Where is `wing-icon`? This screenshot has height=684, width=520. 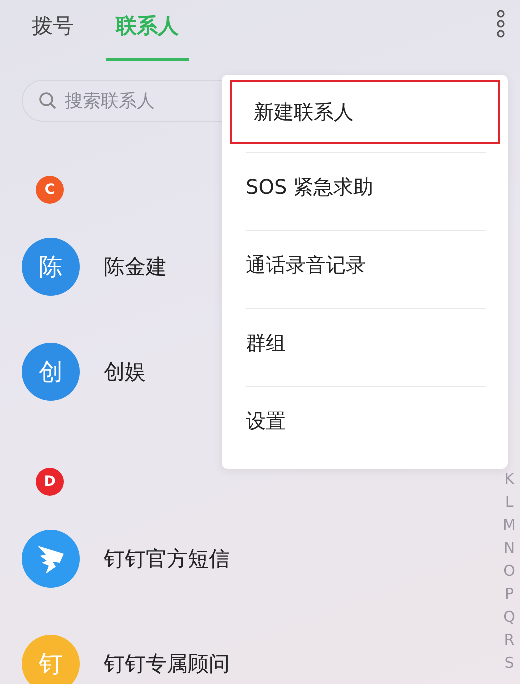
wing-icon is located at coordinates (51, 559).